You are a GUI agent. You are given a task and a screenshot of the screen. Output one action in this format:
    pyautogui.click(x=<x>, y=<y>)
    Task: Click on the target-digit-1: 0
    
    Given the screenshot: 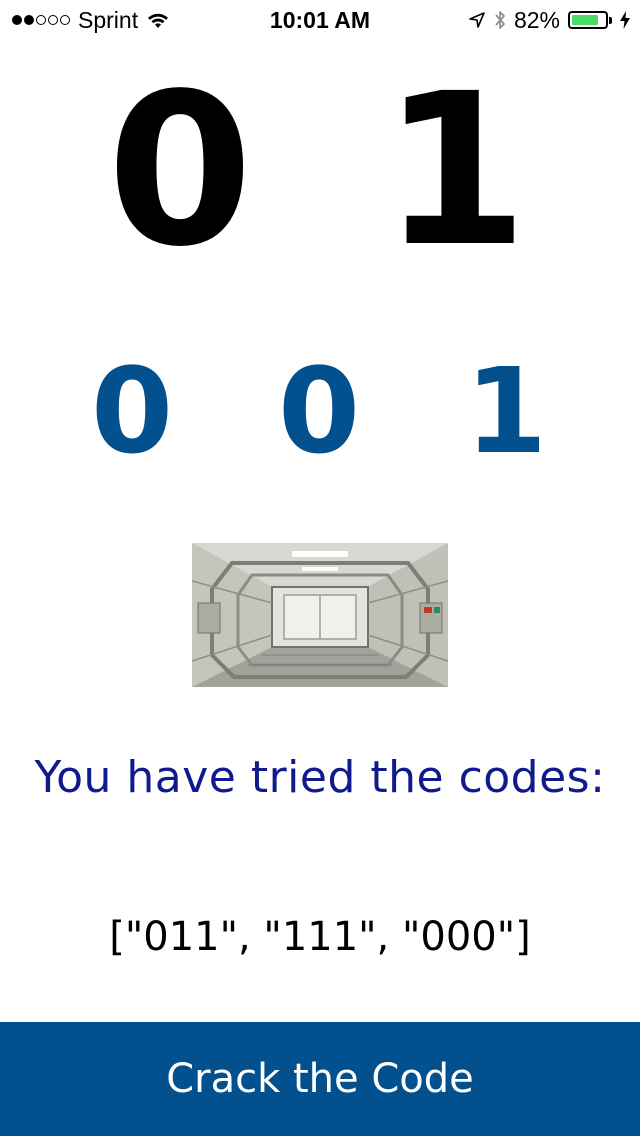 What is the action you would take?
    pyautogui.click(x=180, y=170)
    